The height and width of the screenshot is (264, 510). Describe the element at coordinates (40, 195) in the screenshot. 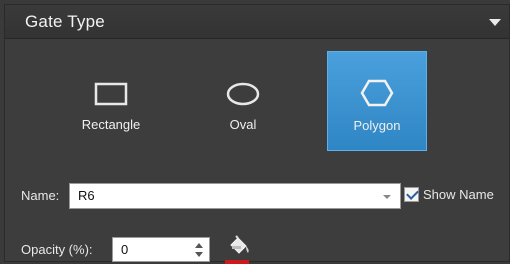

I see `name-label: Name:` at that location.